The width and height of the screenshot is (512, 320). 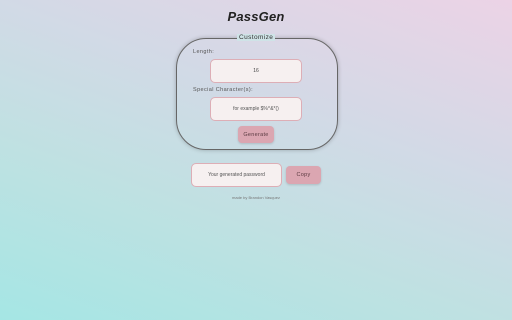 I want to click on copy-button: Copy, so click(x=303, y=175).